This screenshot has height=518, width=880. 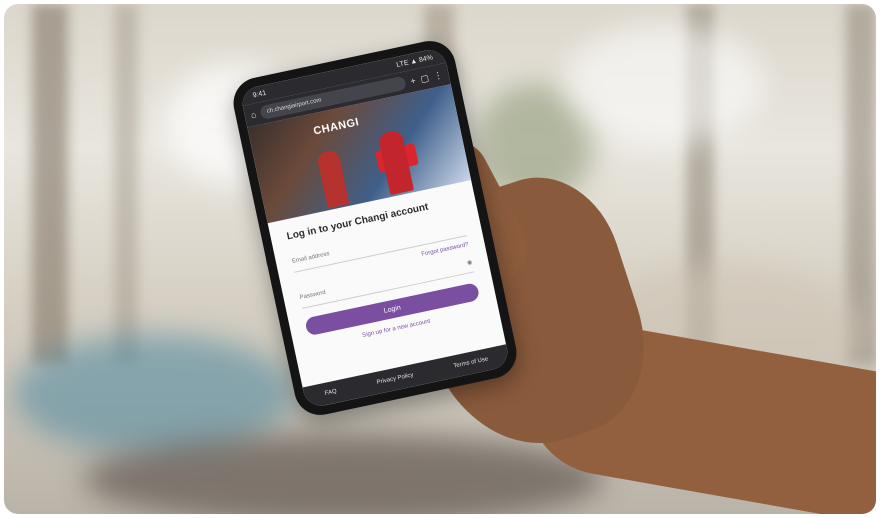 I want to click on more-menu-icon: ⋮, so click(x=438, y=75).